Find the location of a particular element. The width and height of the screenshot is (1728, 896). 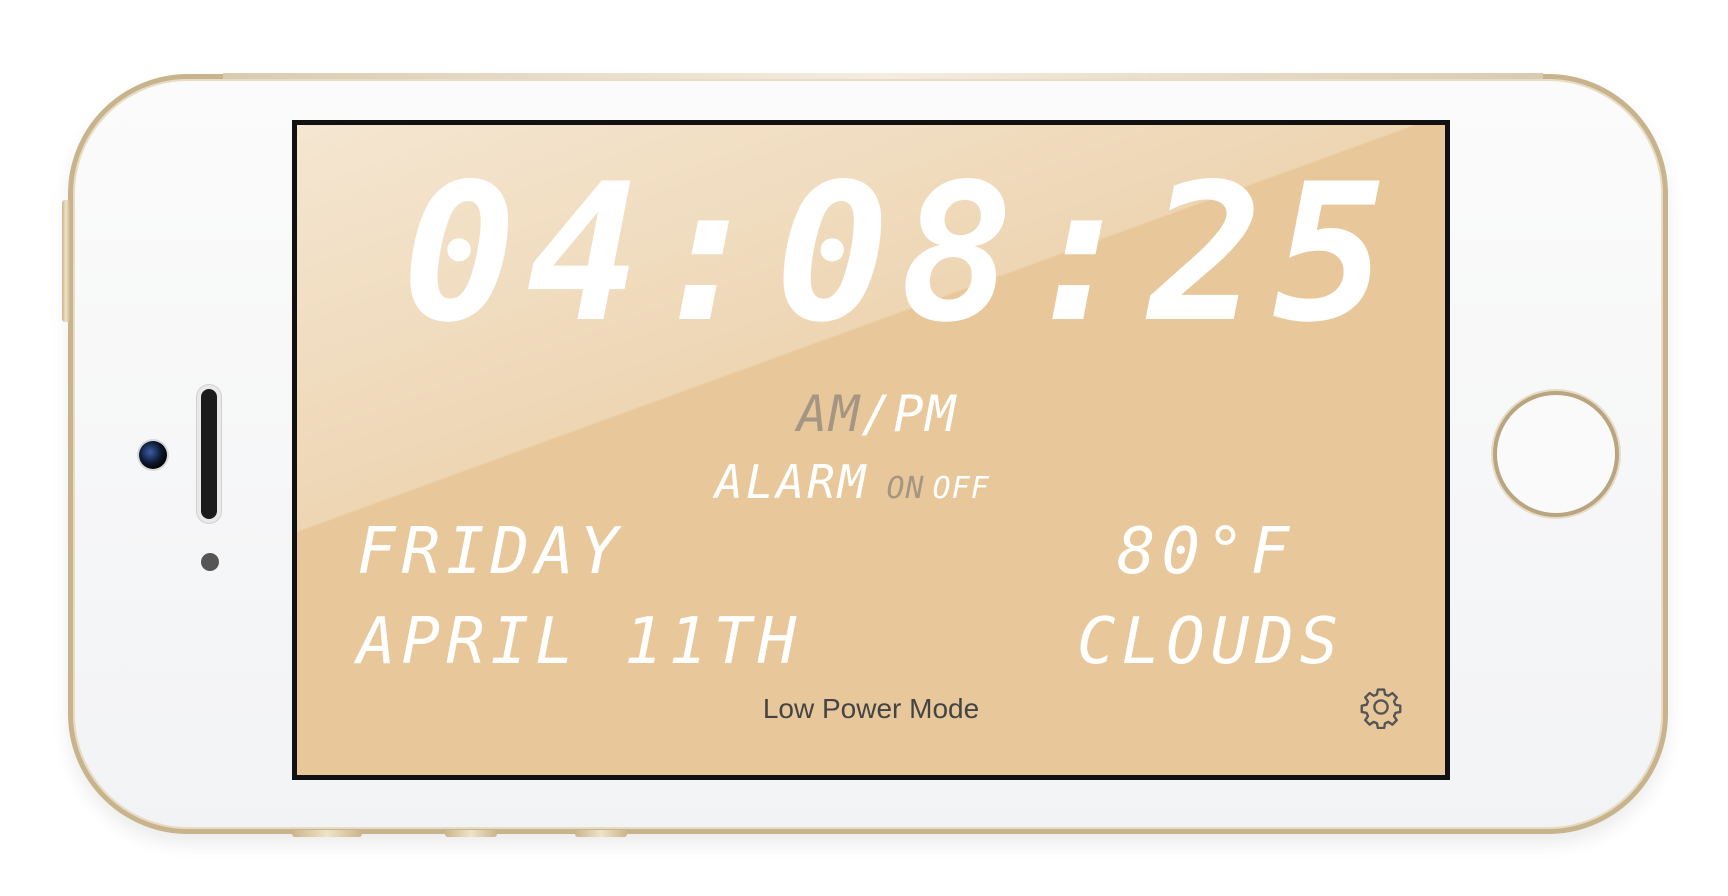

am-pm-indicator: AM/PM is located at coordinates (877, 414).